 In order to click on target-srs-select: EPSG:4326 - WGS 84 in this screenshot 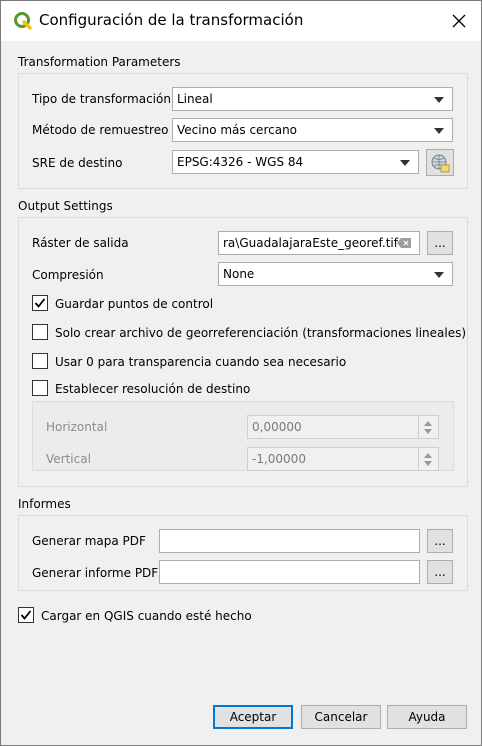, I will do `click(295, 162)`.